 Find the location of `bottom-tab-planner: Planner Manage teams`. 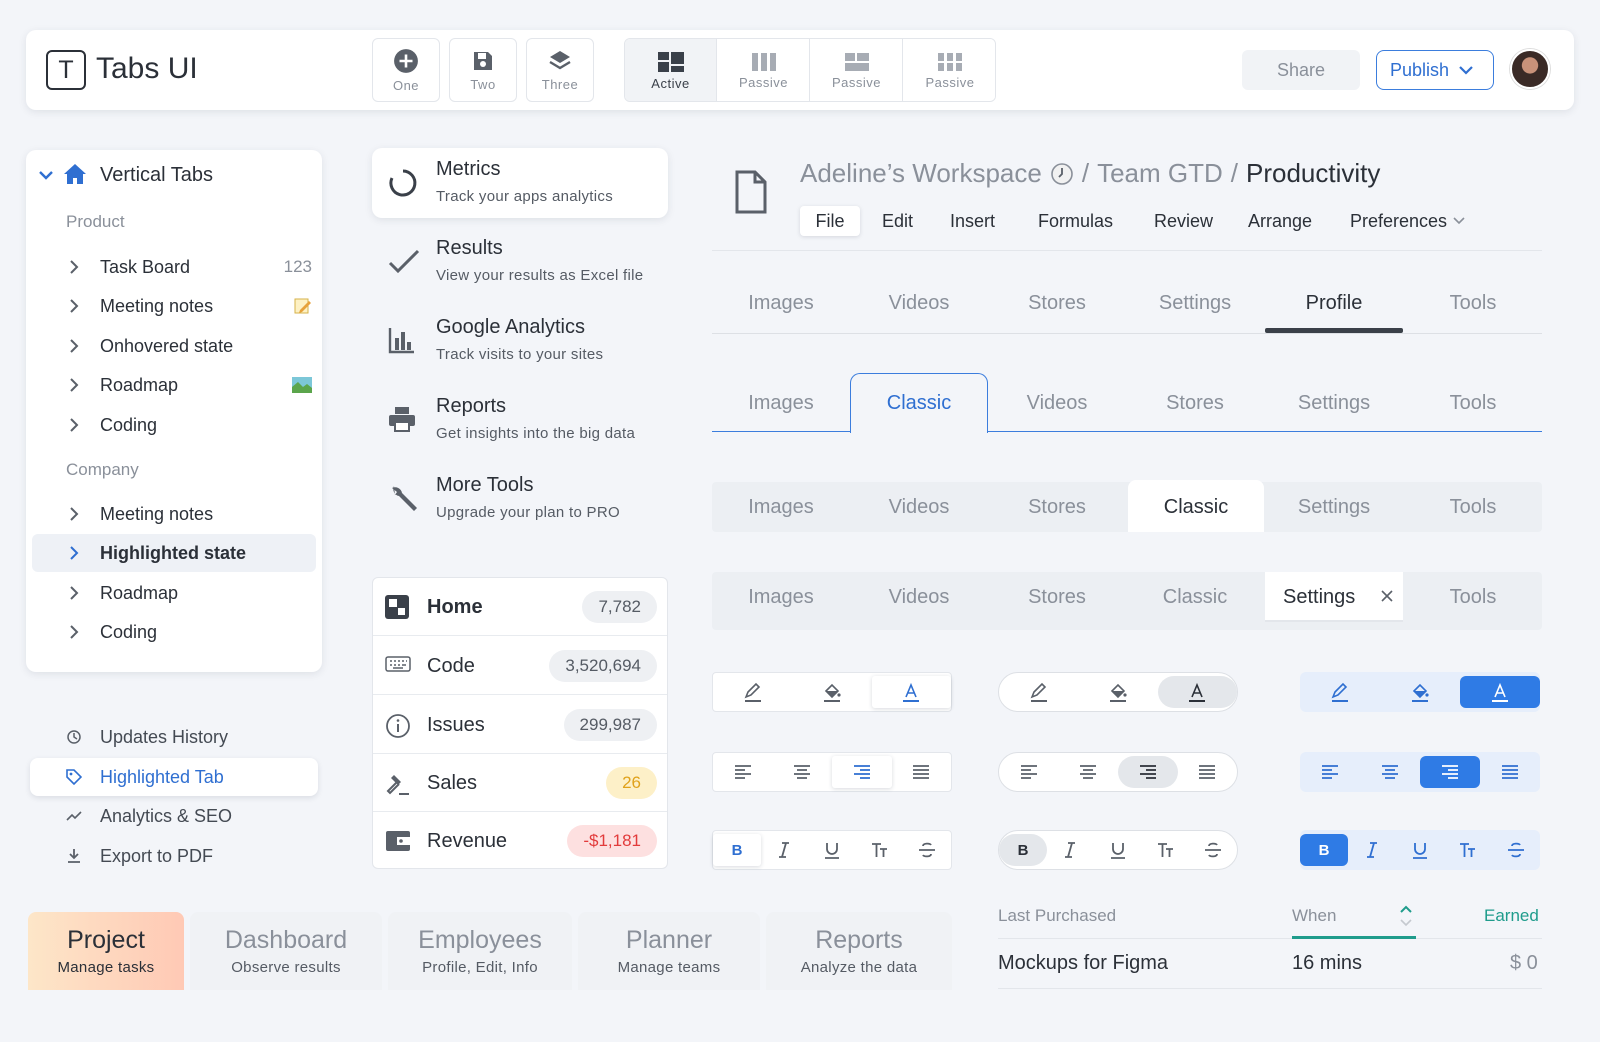

bottom-tab-planner: Planner Manage teams is located at coordinates (669, 951).